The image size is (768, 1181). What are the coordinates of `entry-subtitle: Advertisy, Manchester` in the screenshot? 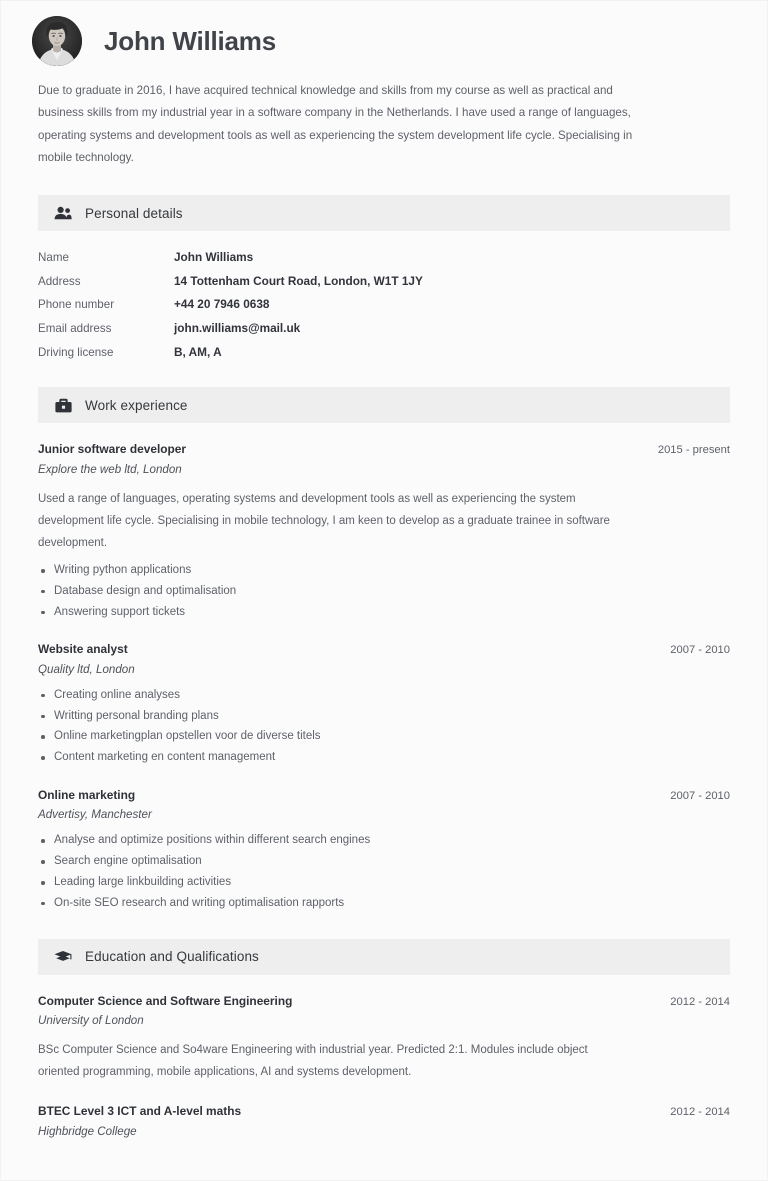 It's located at (95, 815).